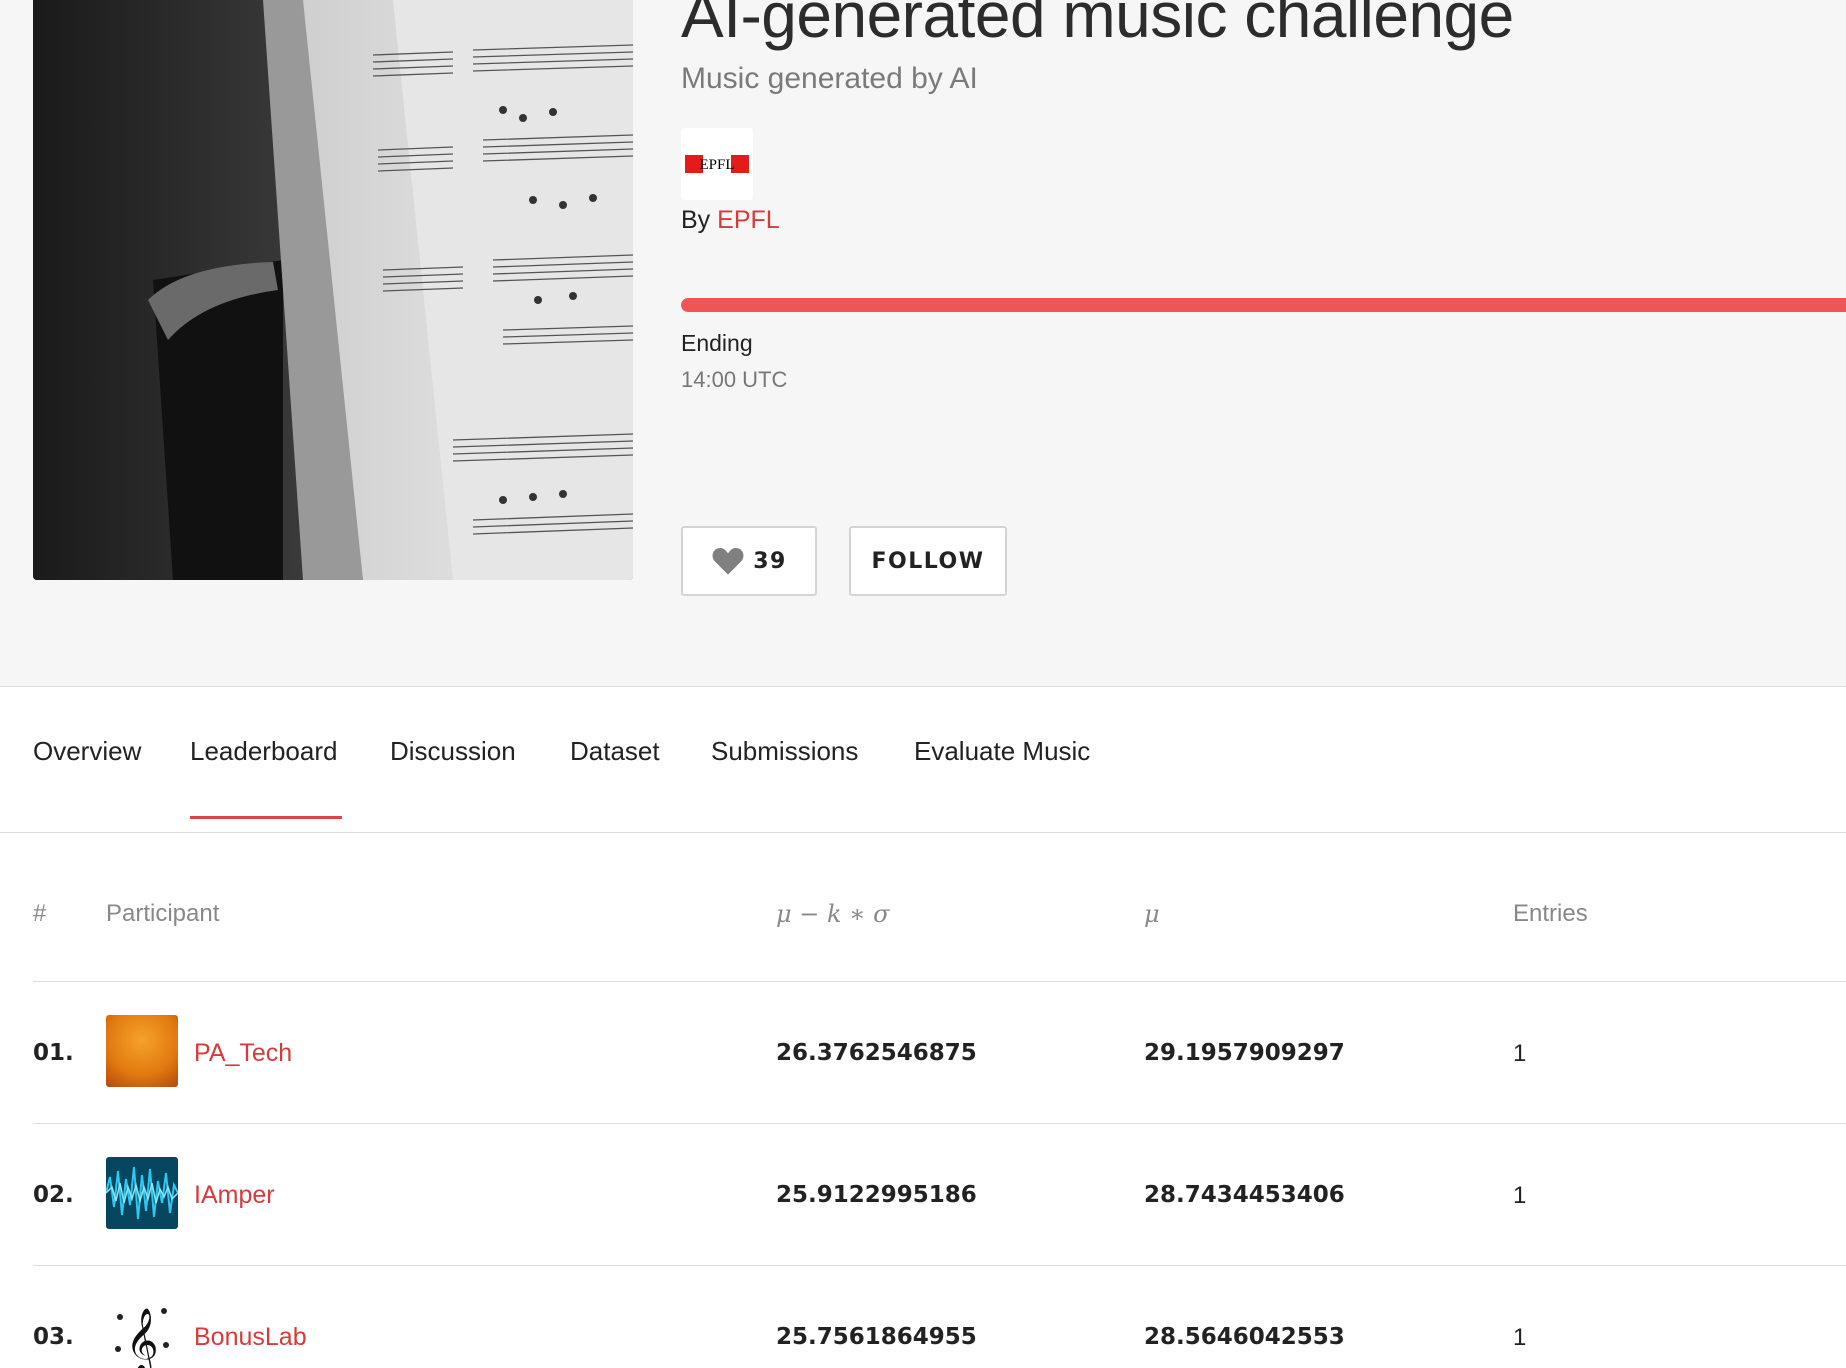  I want to click on org-by-label: By, so click(696, 220).